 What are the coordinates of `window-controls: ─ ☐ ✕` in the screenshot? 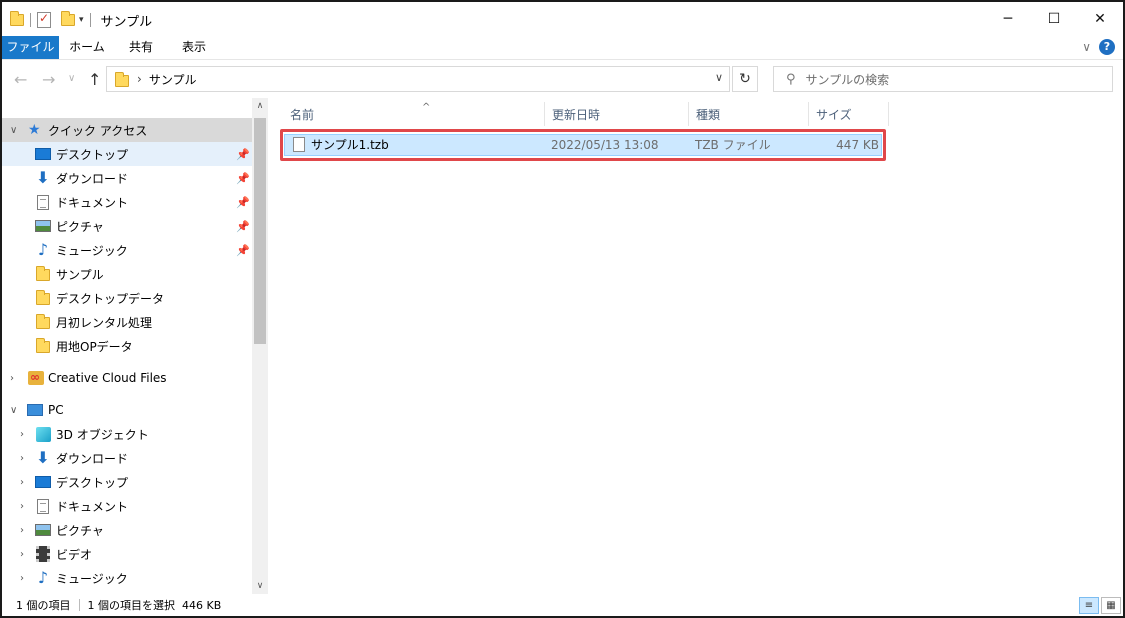 It's located at (1054, 19).